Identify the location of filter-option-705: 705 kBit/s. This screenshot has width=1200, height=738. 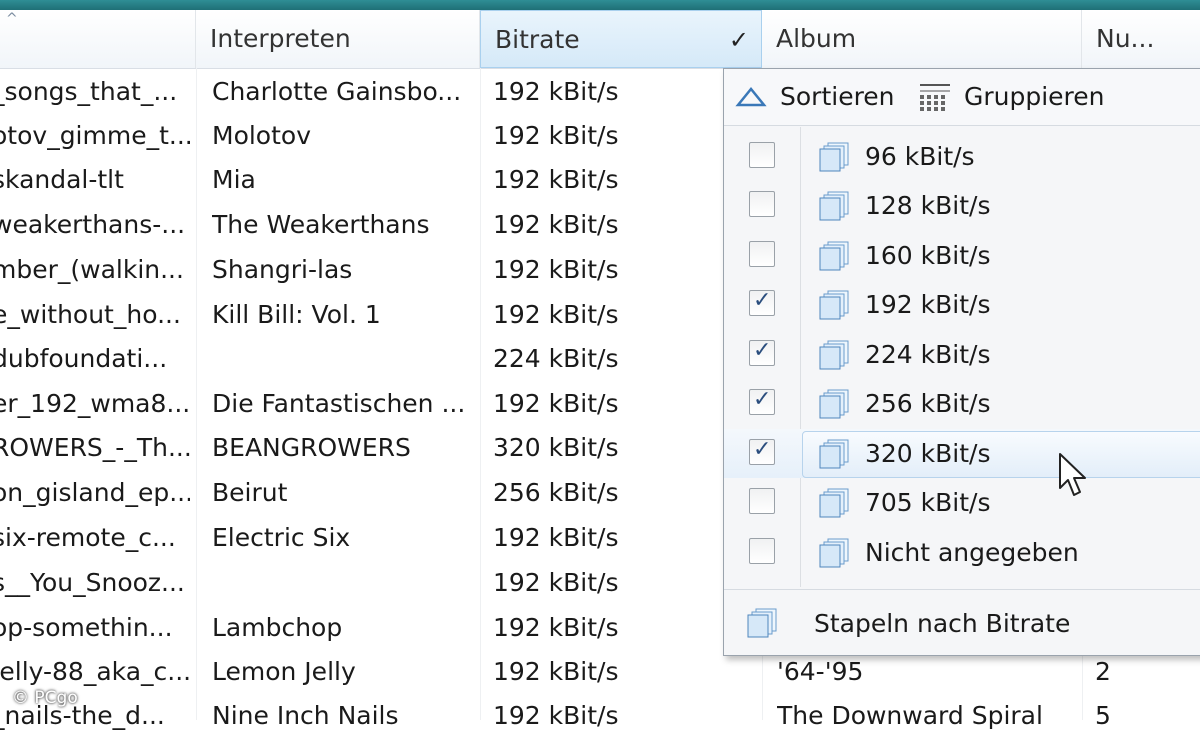
(962, 502).